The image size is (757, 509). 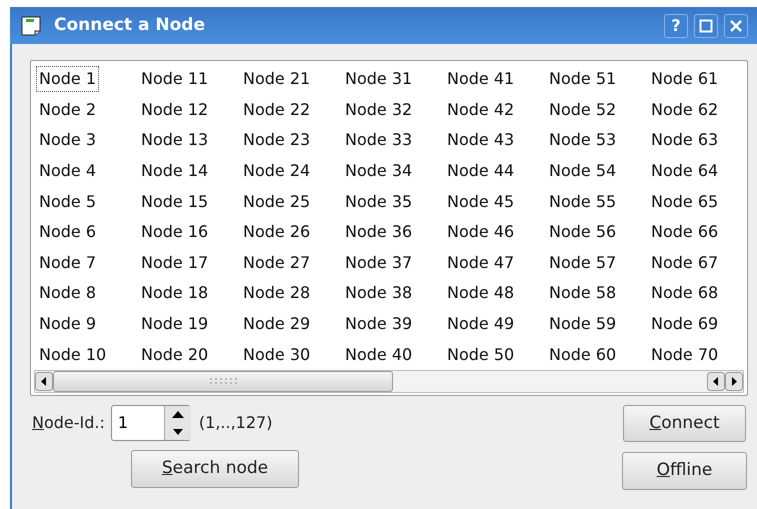 I want to click on node-list-item: Node 65, so click(x=685, y=201).